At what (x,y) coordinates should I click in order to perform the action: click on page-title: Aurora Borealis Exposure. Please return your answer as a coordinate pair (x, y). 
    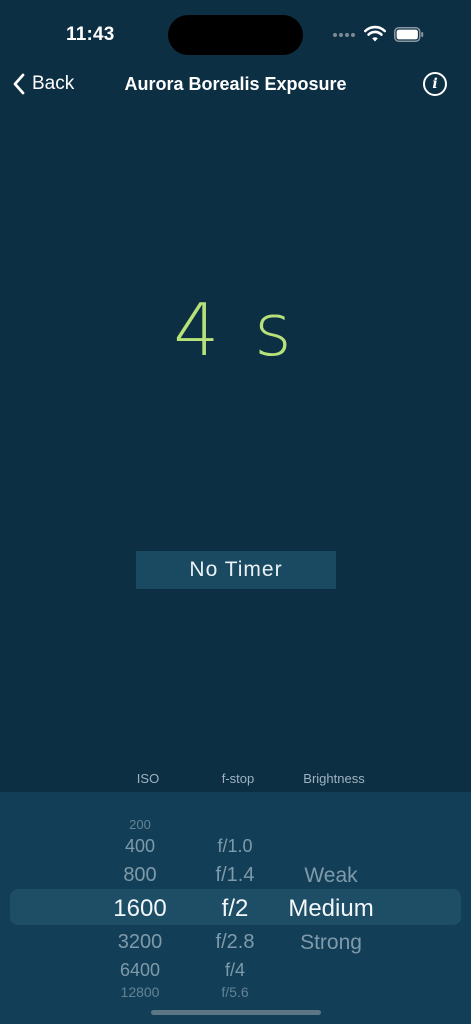
    Looking at the image, I should click on (235, 84).